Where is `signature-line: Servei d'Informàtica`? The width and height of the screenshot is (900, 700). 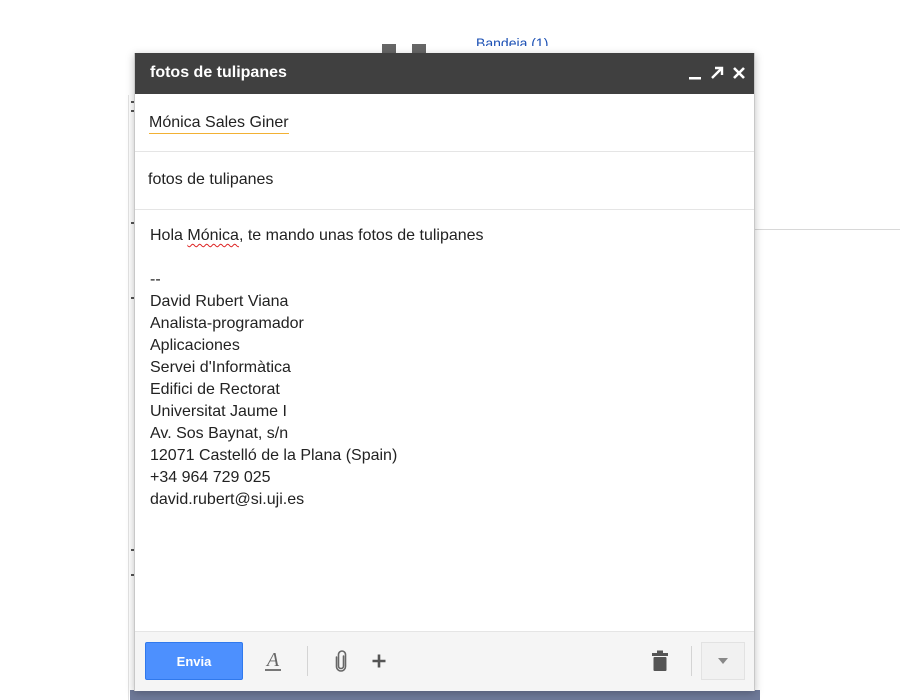
signature-line: Servei d'Informàtica is located at coordinates (220, 367).